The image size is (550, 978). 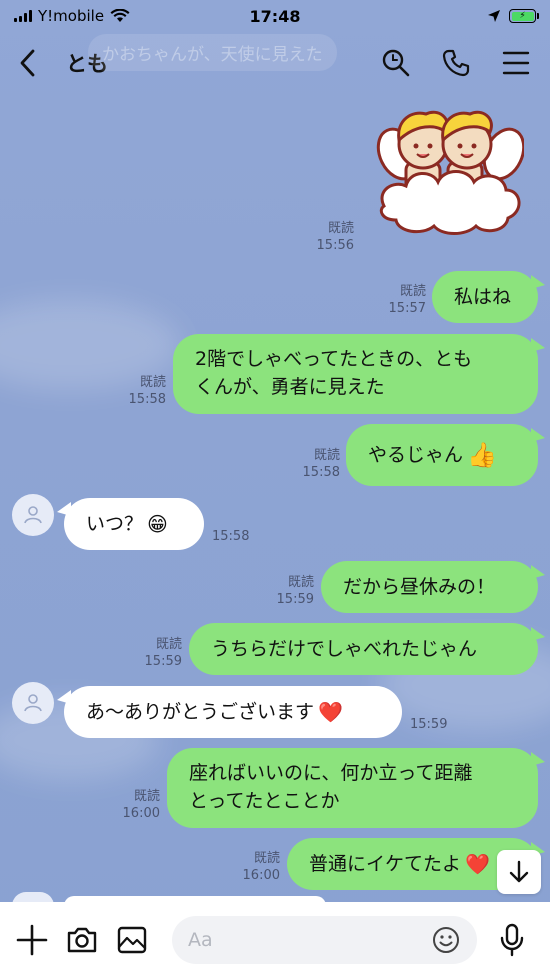 I want to click on incoming-message: あ〜ありがとうございます ❤️, so click(x=229, y=712).